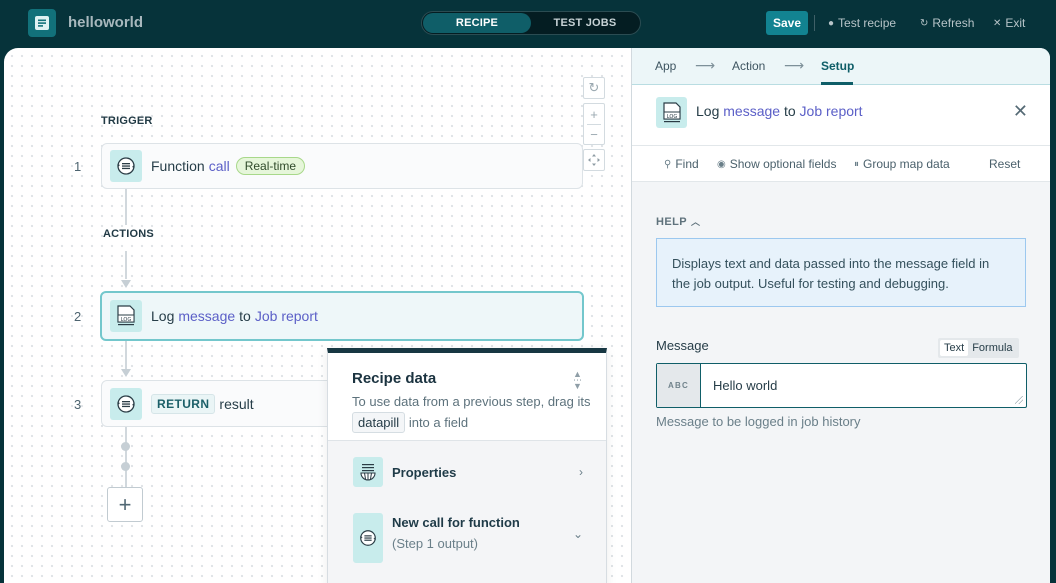 The height and width of the screenshot is (583, 1056). I want to click on resize-grip-icon, so click(1019, 400).